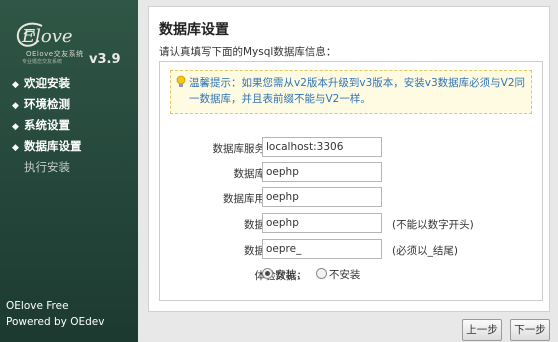  I want to click on page-title: 数据库设置, so click(194, 30).